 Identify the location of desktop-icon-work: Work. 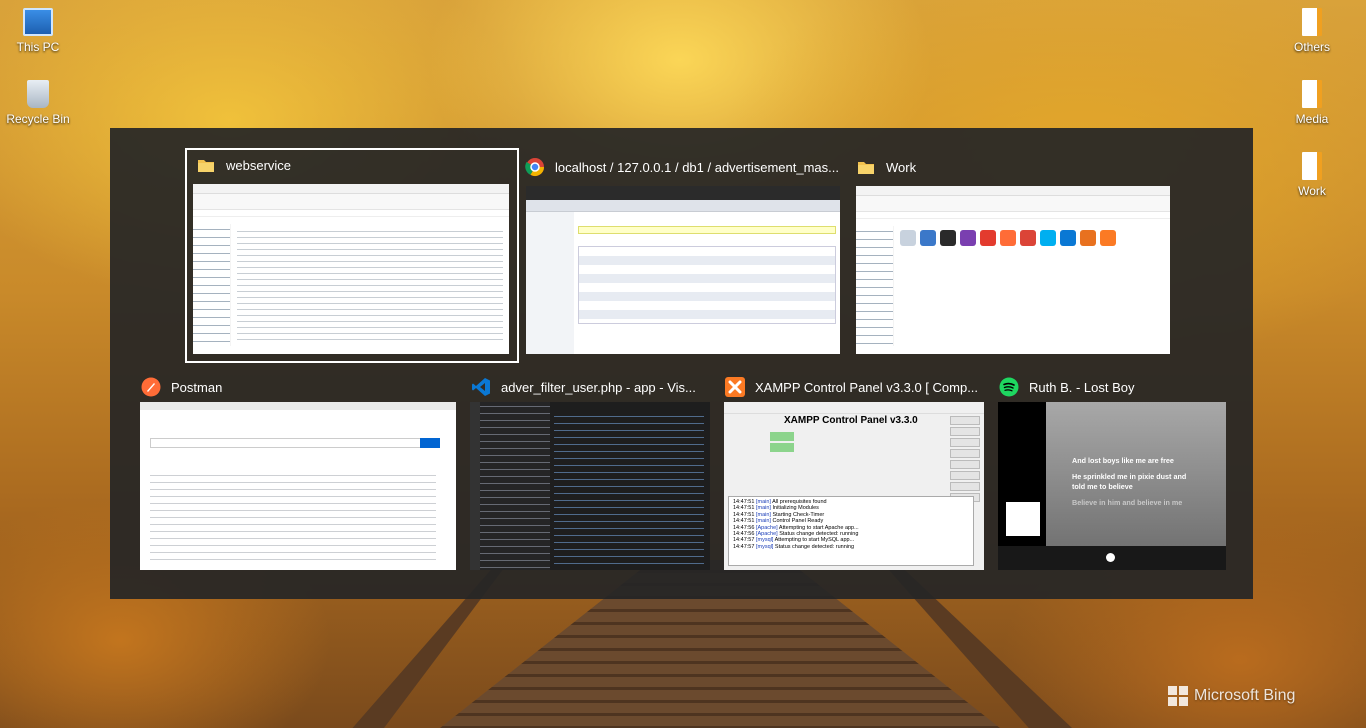
(1312, 175).